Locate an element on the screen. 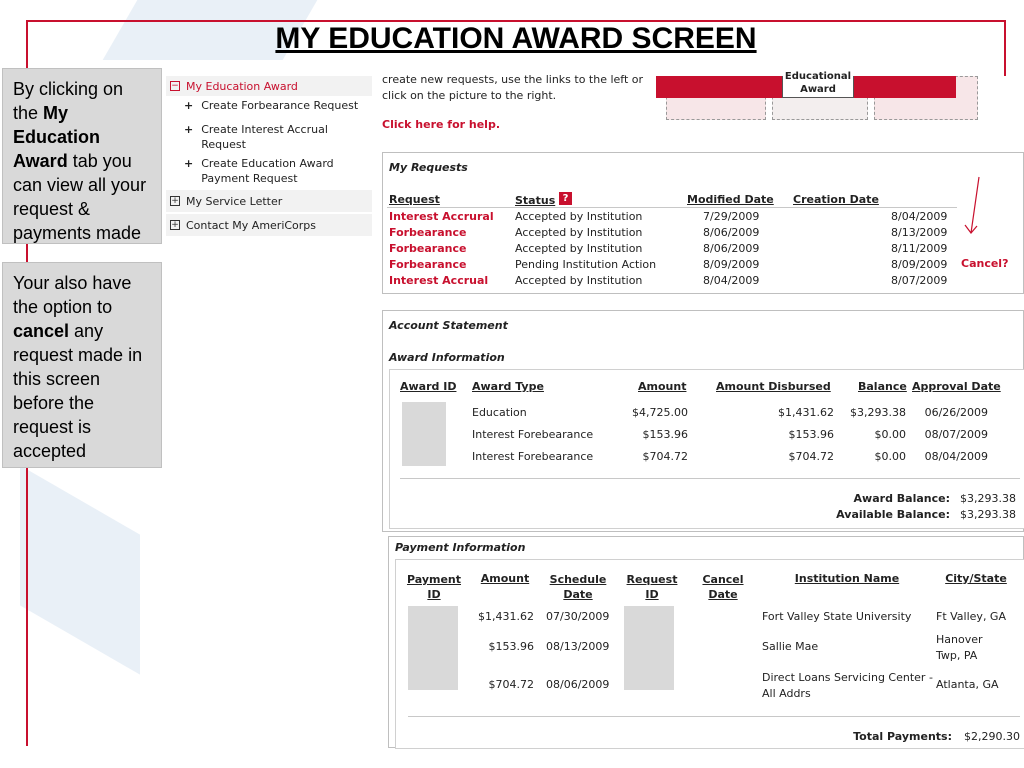  city-state: Ft Valley, GA is located at coordinates (971, 616).